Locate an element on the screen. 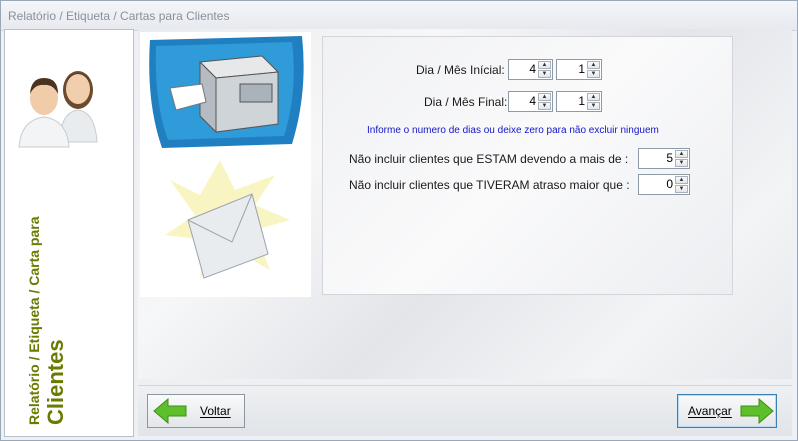 The width and height of the screenshot is (798, 441). arrow-right-icon is located at coordinates (757, 411).